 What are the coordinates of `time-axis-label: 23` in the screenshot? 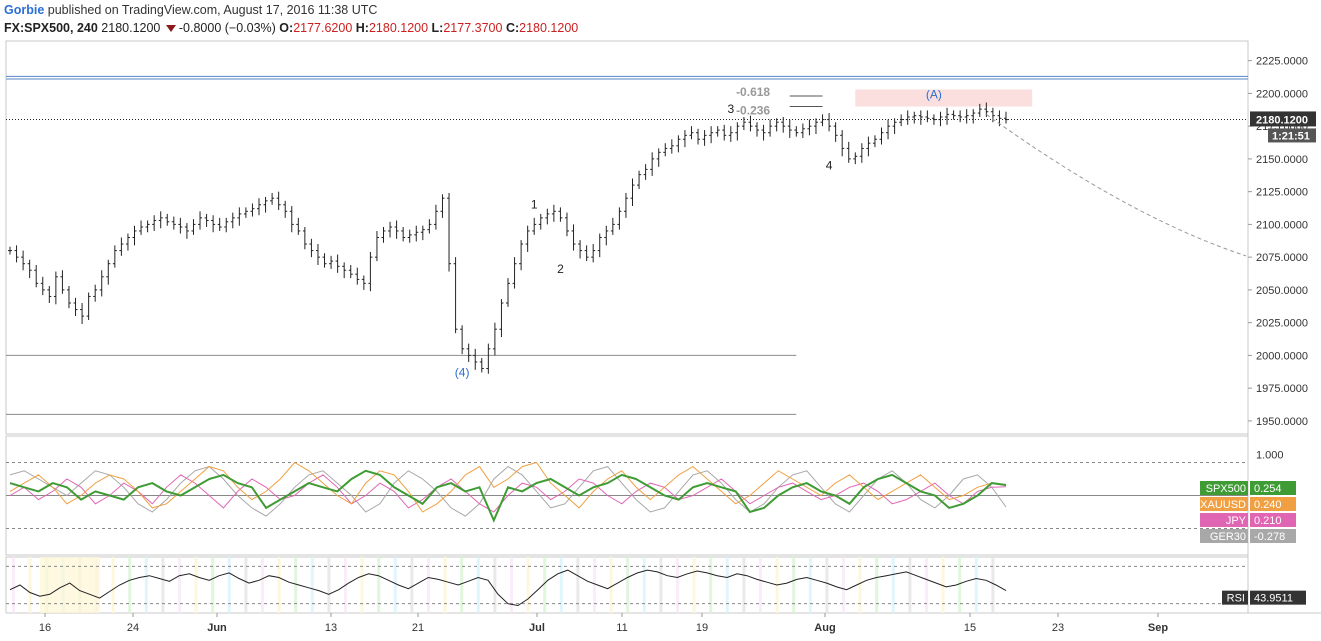 It's located at (1058, 628).